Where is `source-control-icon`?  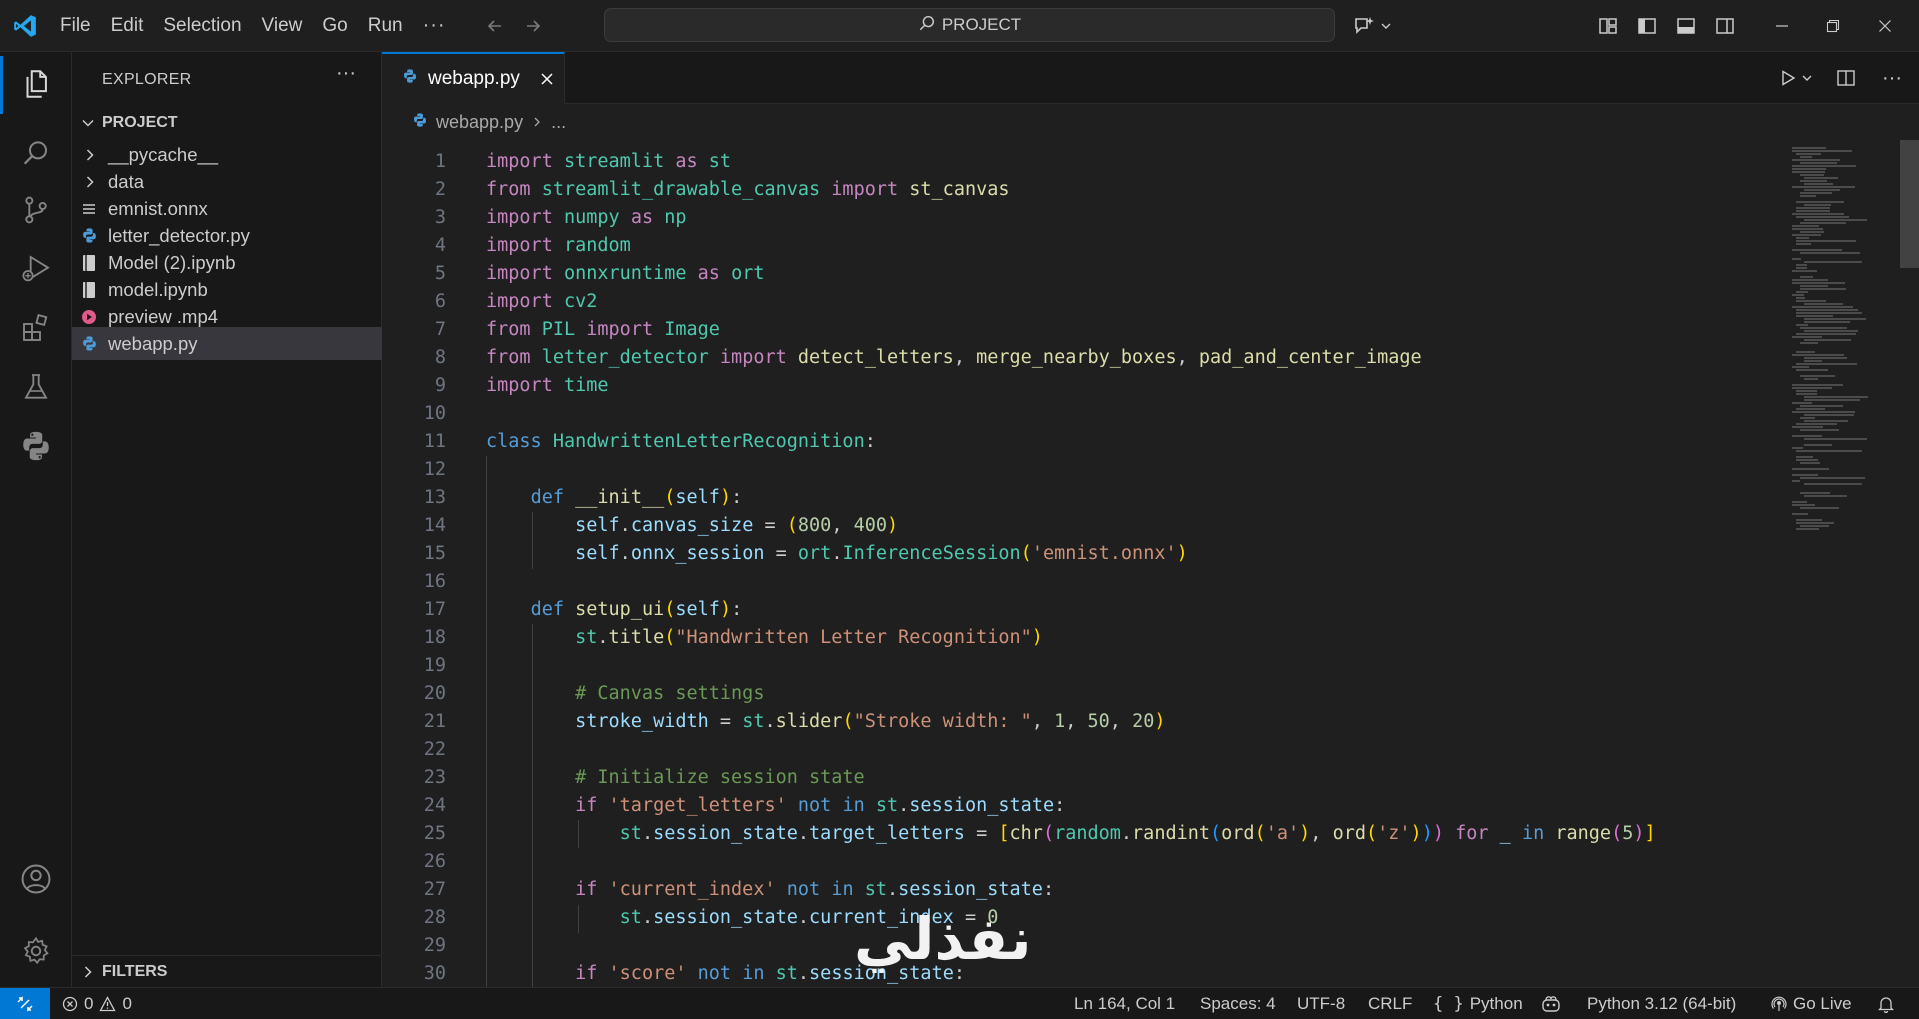 source-control-icon is located at coordinates (36, 210).